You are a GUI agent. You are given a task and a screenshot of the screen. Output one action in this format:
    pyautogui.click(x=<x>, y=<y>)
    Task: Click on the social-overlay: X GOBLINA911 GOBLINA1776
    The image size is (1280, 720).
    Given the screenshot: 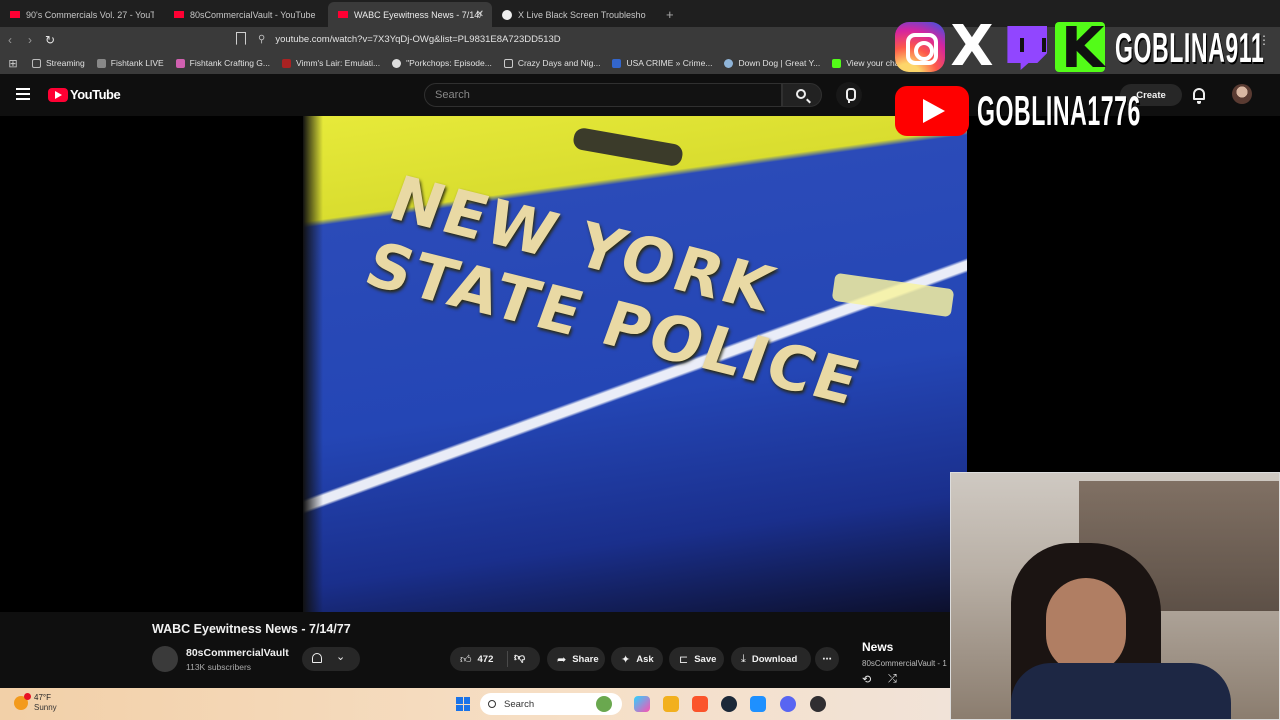 What is the action you would take?
    pyautogui.click(x=1087, y=77)
    